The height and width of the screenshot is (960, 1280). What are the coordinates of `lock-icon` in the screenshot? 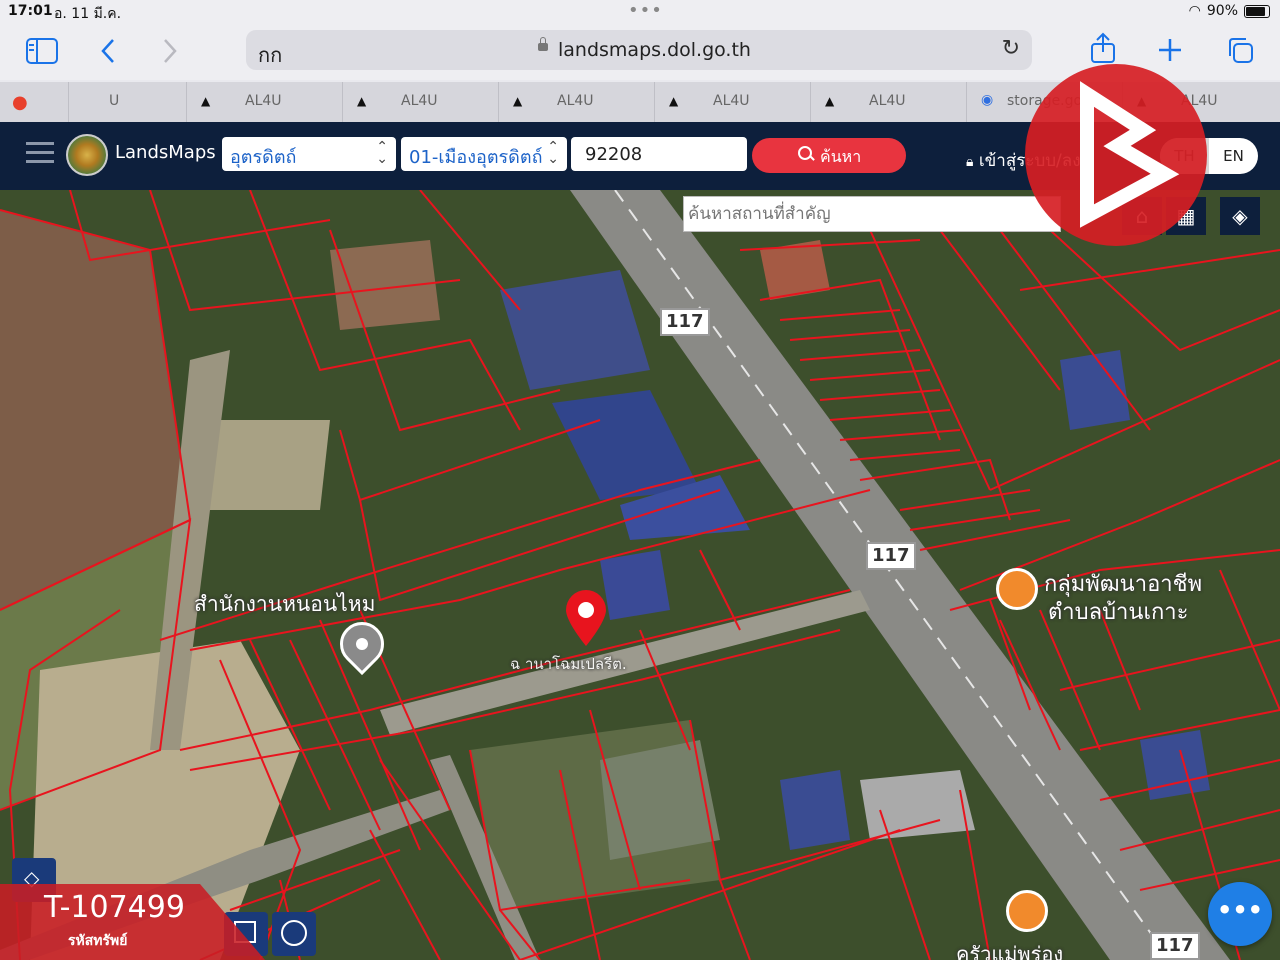 It's located at (543, 44).